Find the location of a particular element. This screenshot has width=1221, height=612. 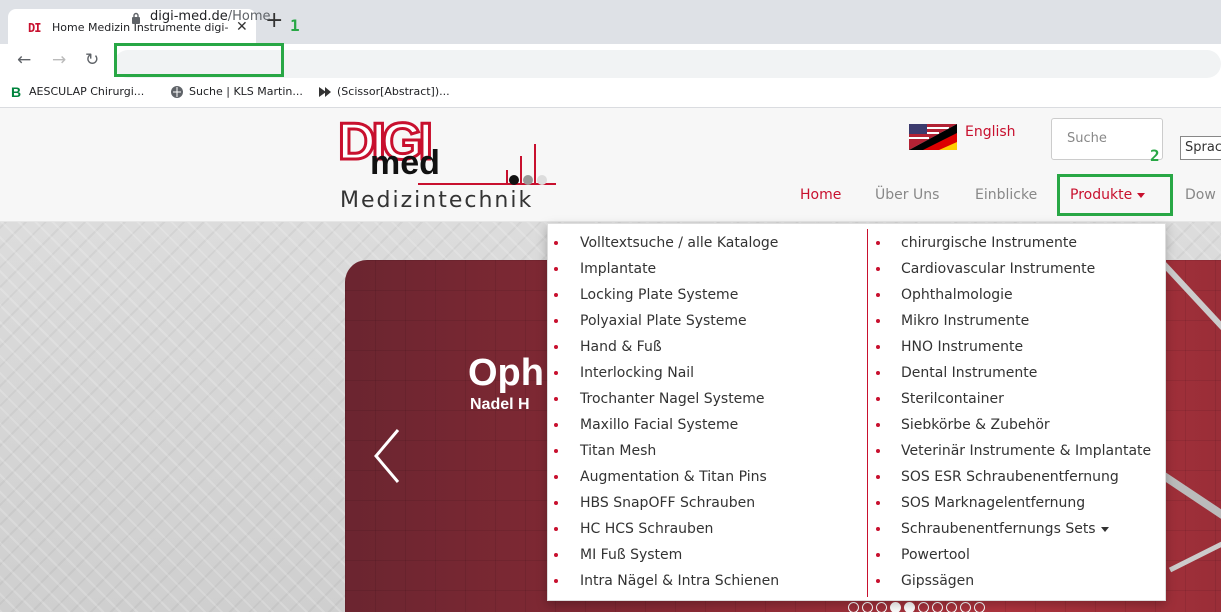

dropdown-item: Interlocking Nail is located at coordinates (637, 373).